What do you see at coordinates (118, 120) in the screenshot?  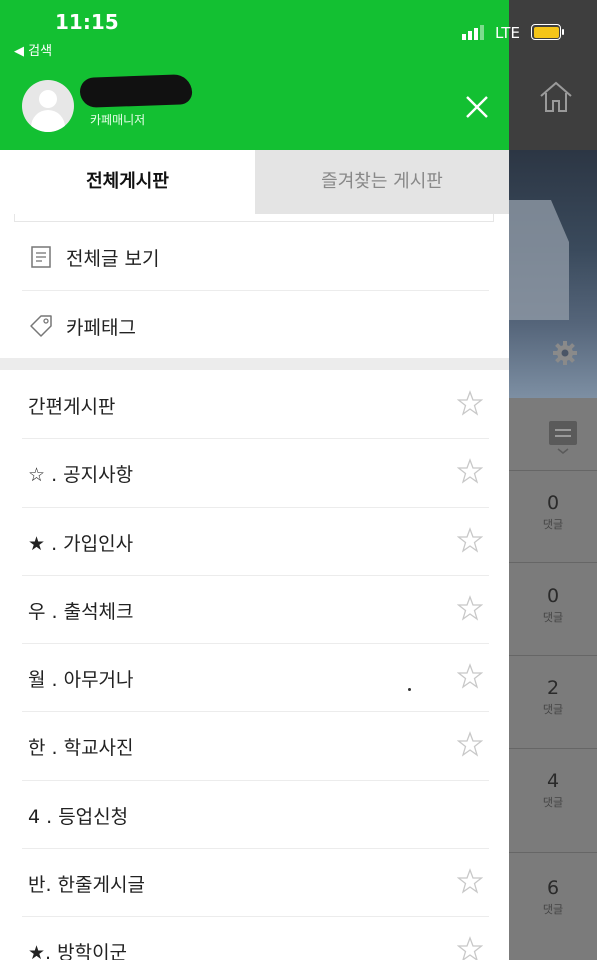 I see `user-role: 카페매니저` at bounding box center [118, 120].